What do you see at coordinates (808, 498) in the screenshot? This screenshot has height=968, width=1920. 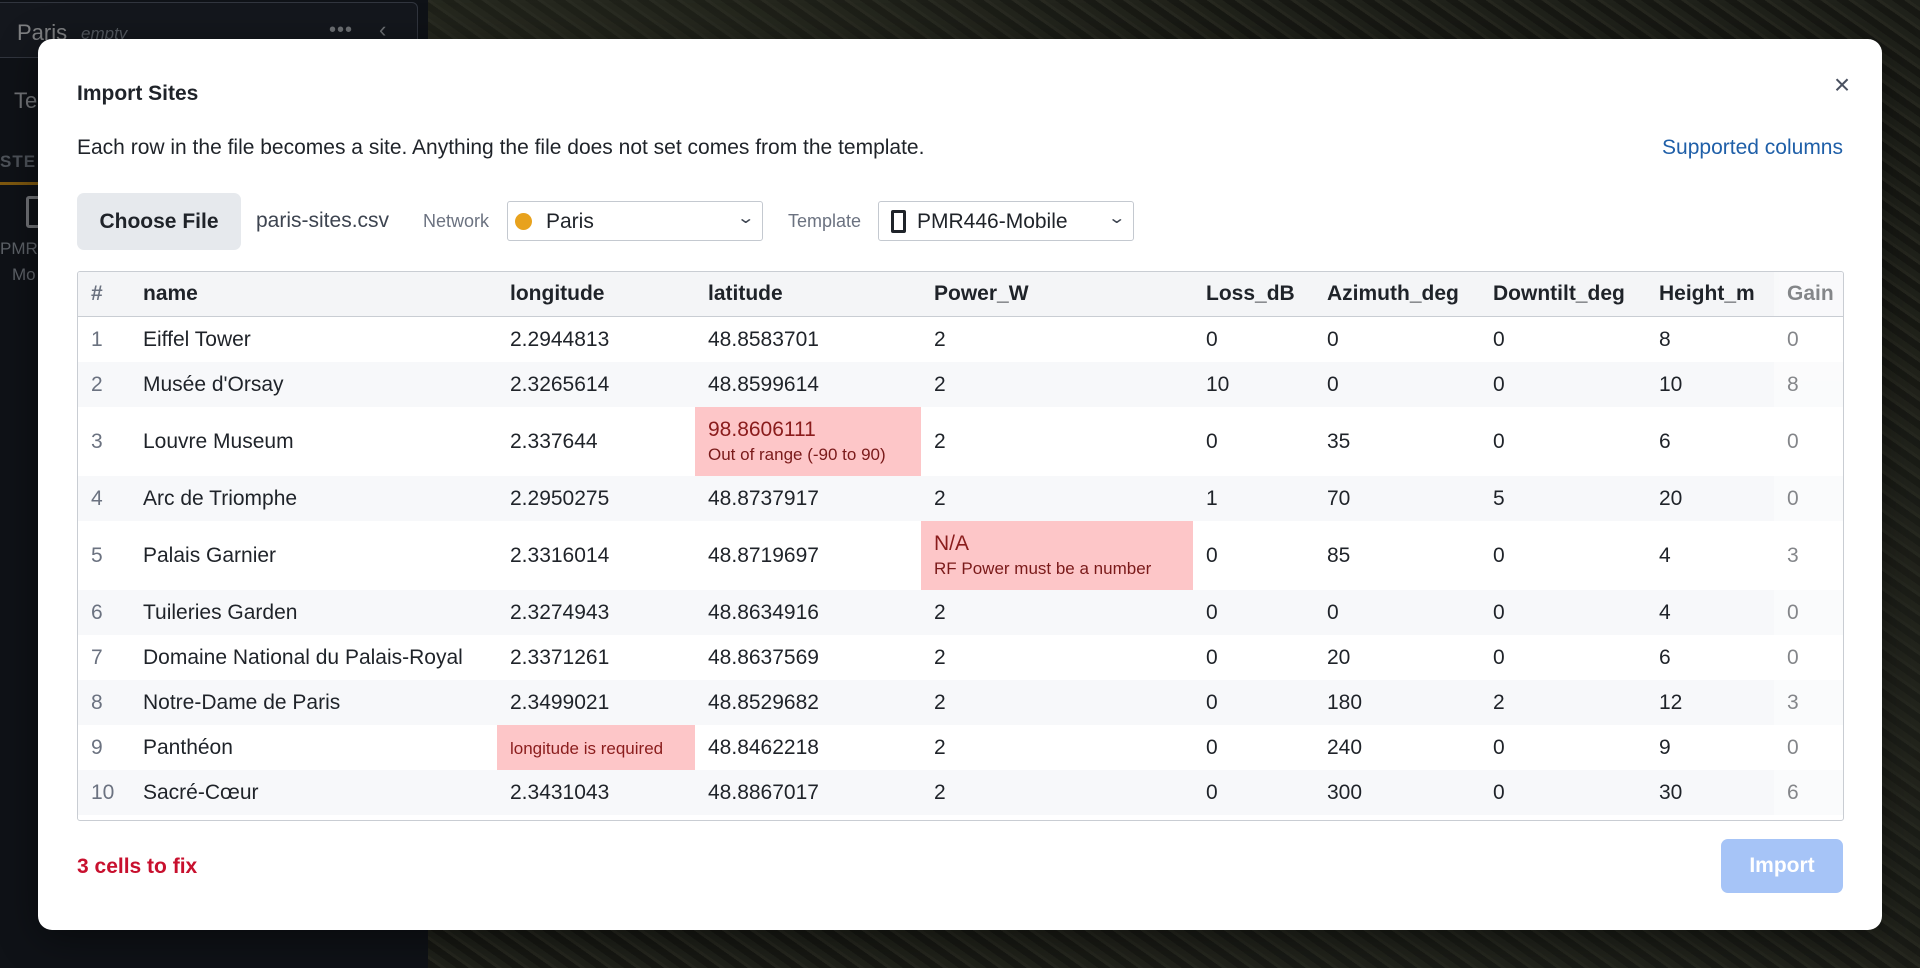 I see `table-cell: 48.8737917` at bounding box center [808, 498].